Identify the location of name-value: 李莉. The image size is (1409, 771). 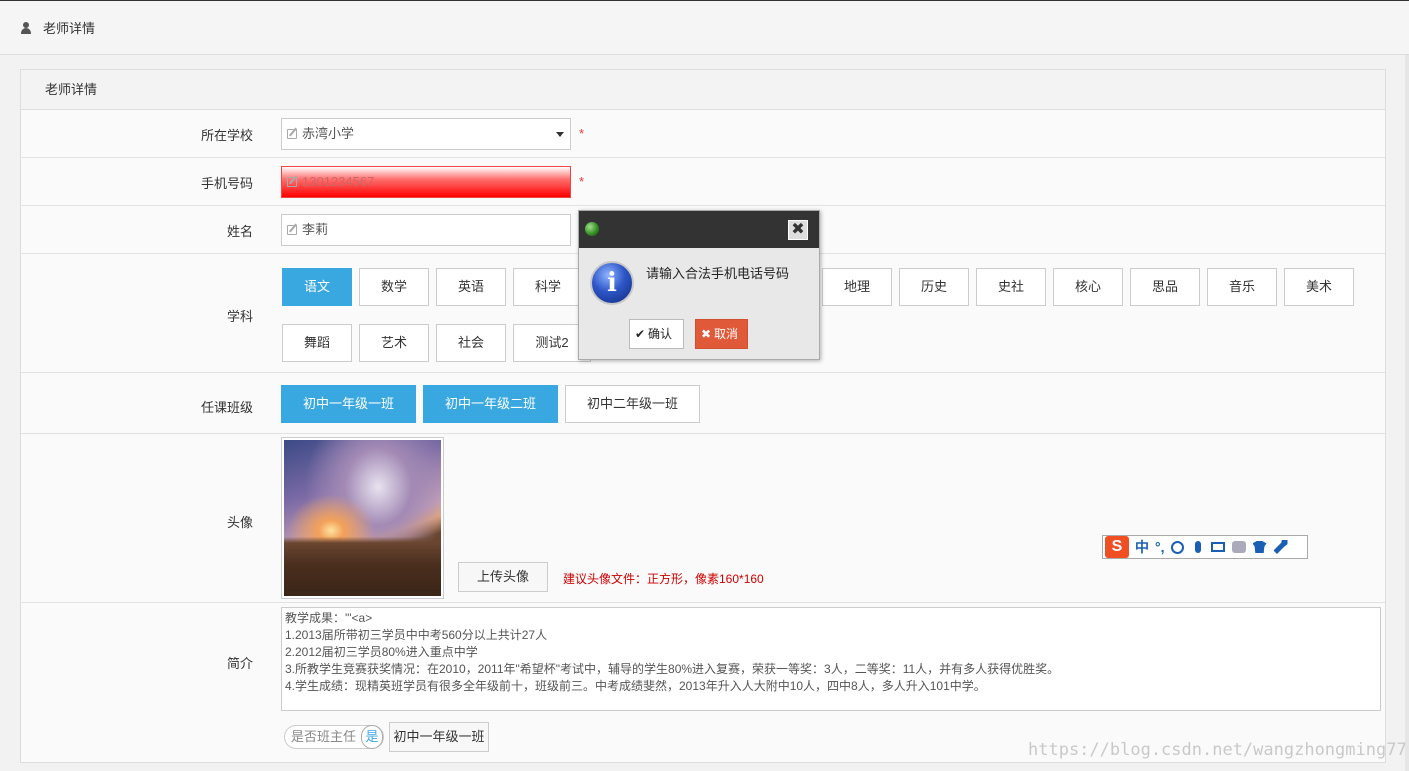
(315, 229).